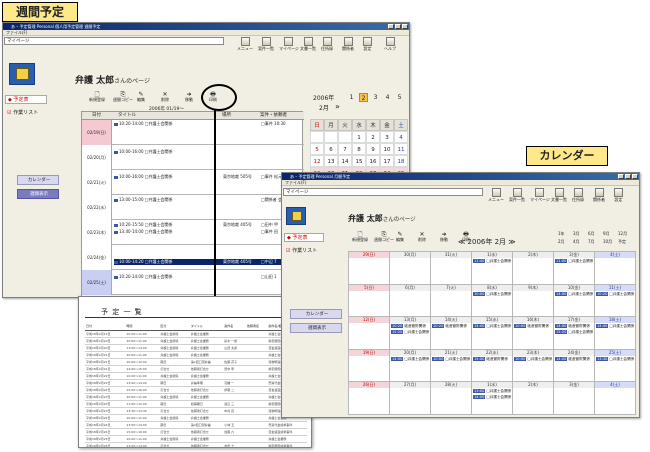 Image resolution: width=650 pixels, height=452 pixels. I want to click on schedule-entry: 13:40-14:00 □弁護士会関係 □事件 田, so click(208, 232).